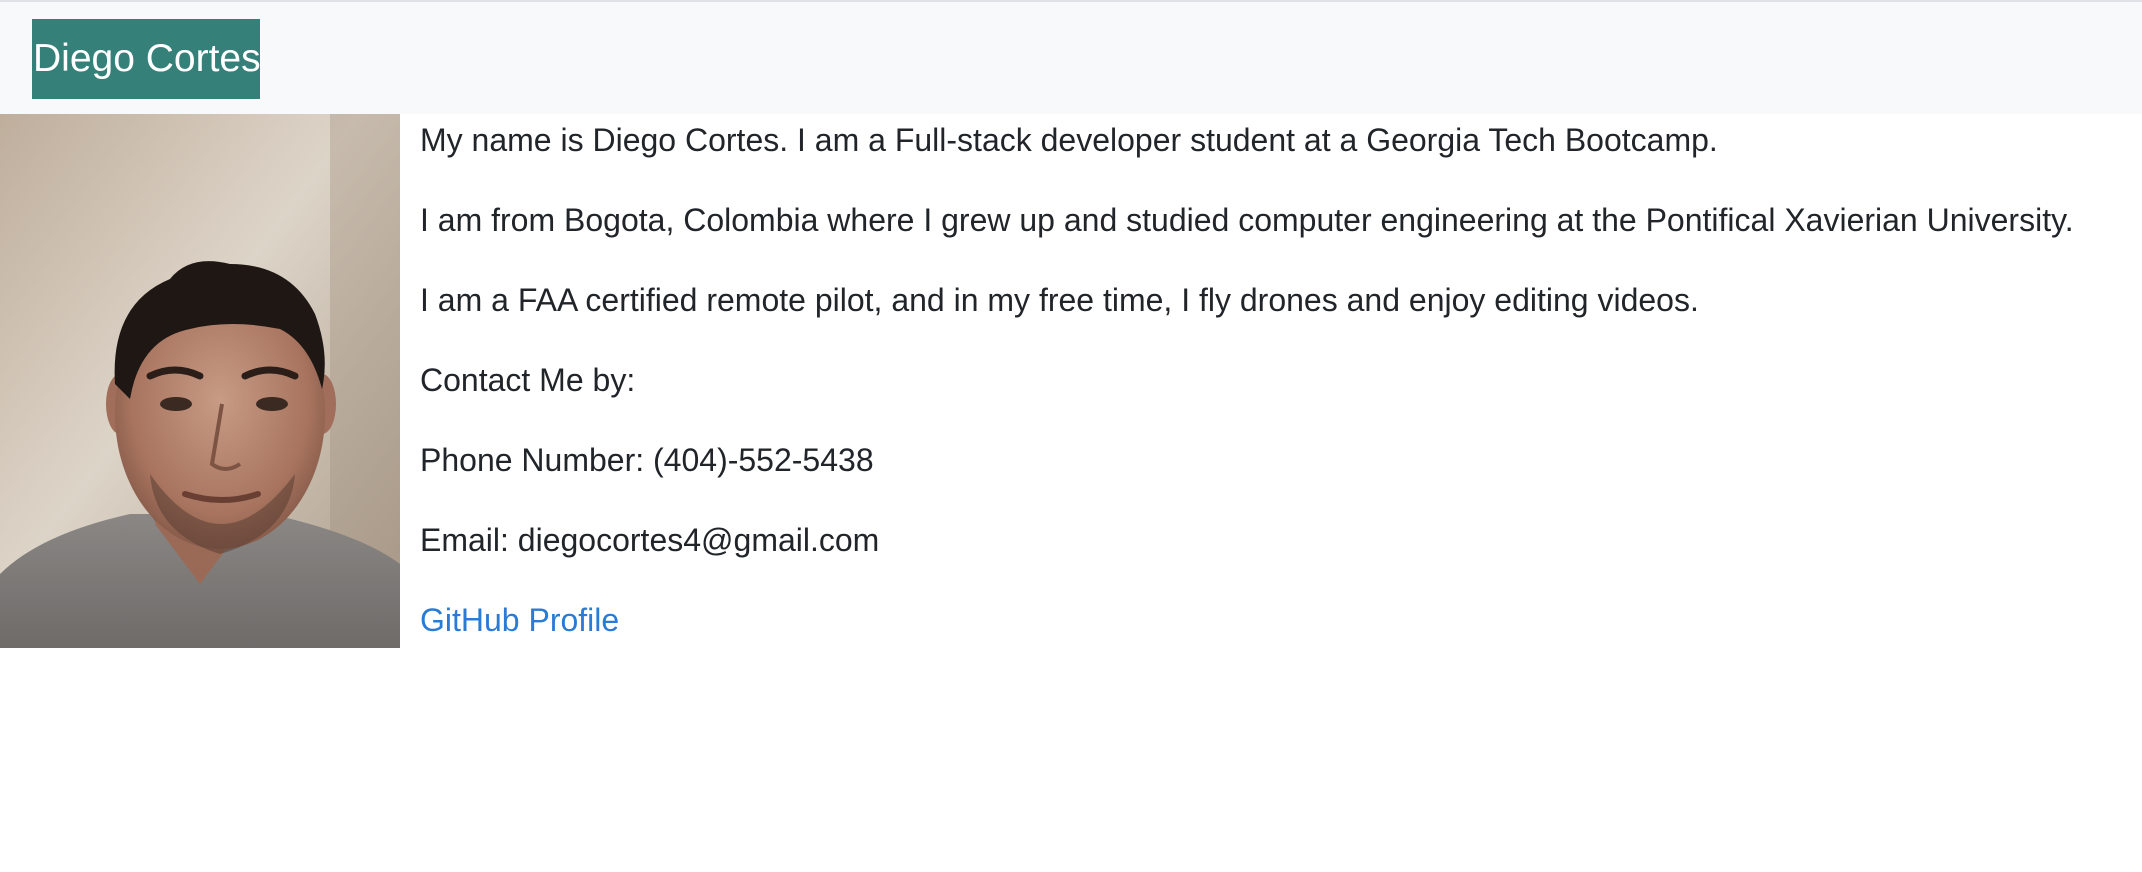 Image resolution: width=2142 pixels, height=872 pixels. I want to click on navbar: Diego Cortes, so click(1071, 57).